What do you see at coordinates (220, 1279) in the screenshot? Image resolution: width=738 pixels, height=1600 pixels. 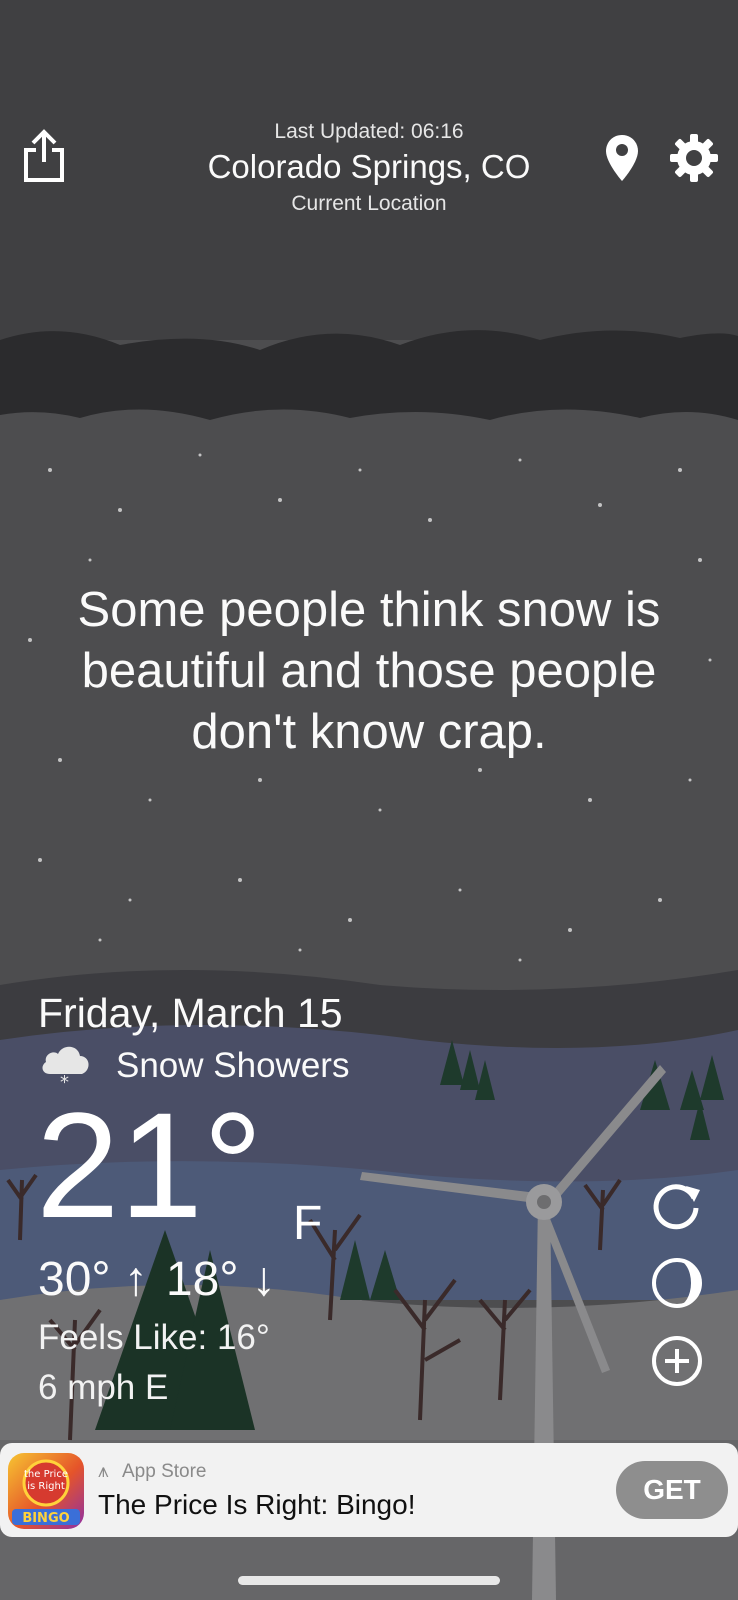 I see `low-temperature: 18° ↓` at bounding box center [220, 1279].